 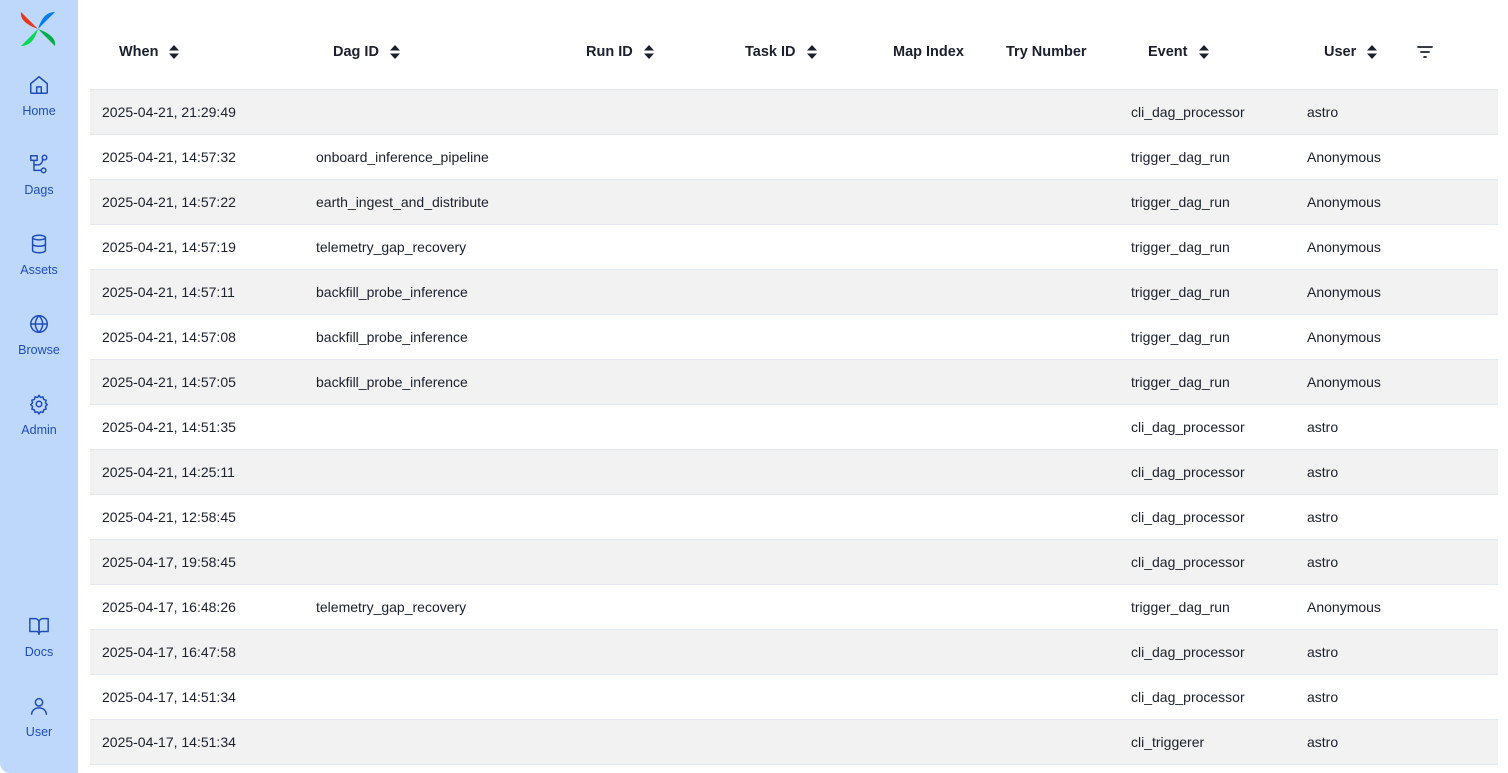 I want to click on cell-when: 2025-04-21, 14:51:35, so click(x=169, y=427).